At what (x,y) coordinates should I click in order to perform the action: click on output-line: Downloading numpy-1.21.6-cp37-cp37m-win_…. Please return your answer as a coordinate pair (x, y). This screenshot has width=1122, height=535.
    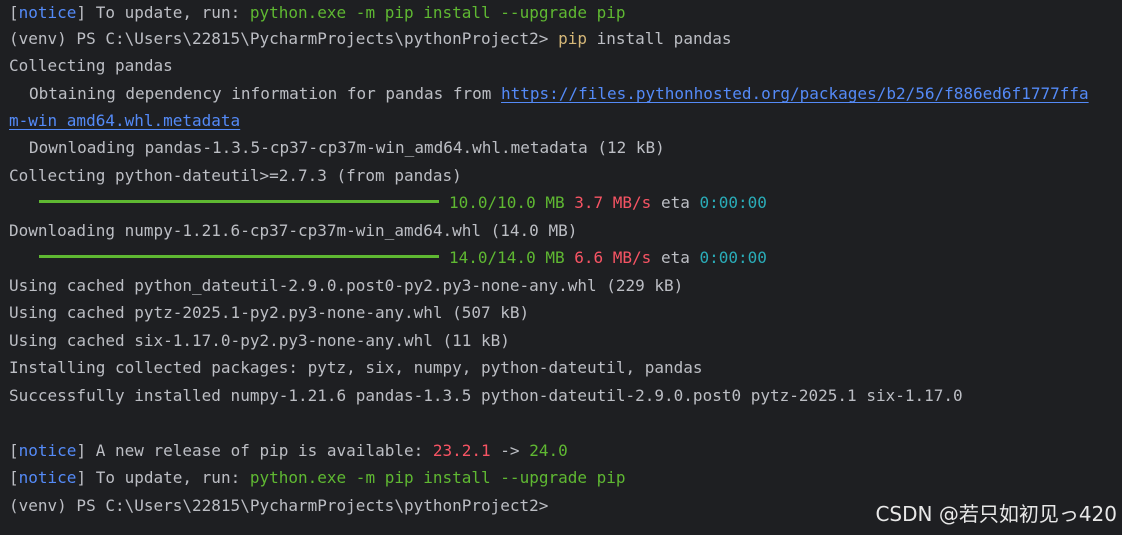
    Looking at the image, I should click on (293, 230).